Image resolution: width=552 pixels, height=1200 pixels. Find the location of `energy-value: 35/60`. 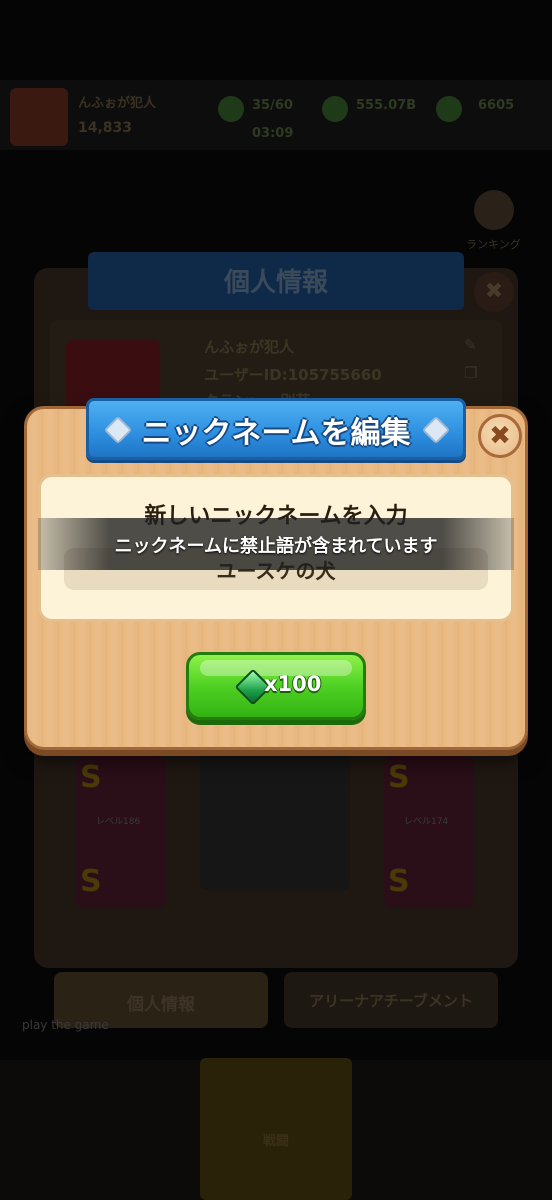

energy-value: 35/60 is located at coordinates (272, 105).